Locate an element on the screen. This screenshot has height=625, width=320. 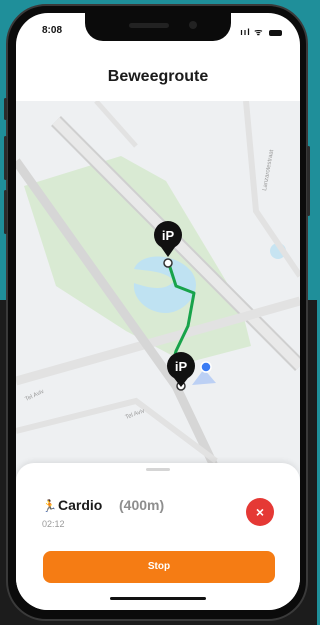
volume-down-button is located at coordinates (5, 212).